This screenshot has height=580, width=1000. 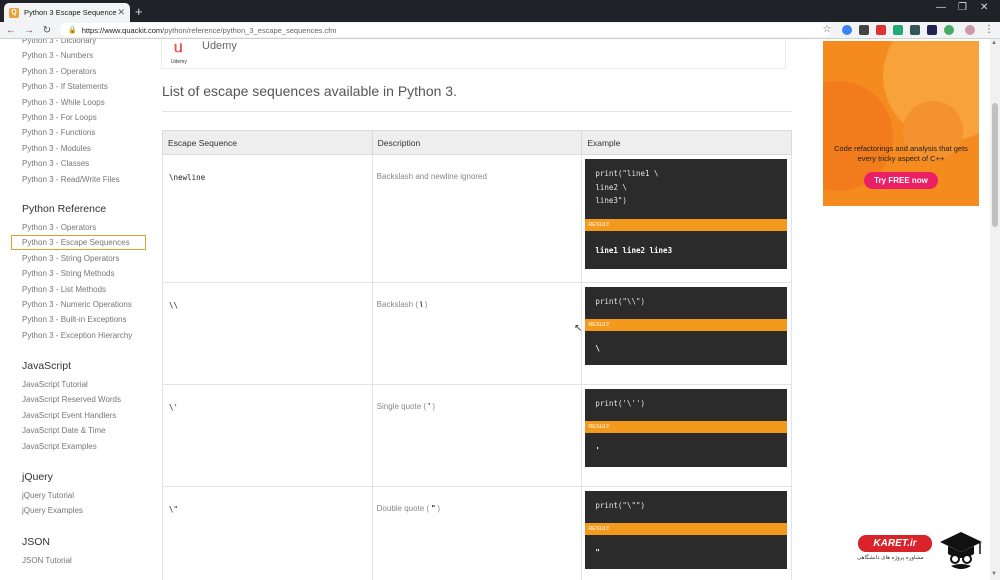 What do you see at coordinates (995, 165) in the screenshot?
I see `scrollbar-thumb` at bounding box center [995, 165].